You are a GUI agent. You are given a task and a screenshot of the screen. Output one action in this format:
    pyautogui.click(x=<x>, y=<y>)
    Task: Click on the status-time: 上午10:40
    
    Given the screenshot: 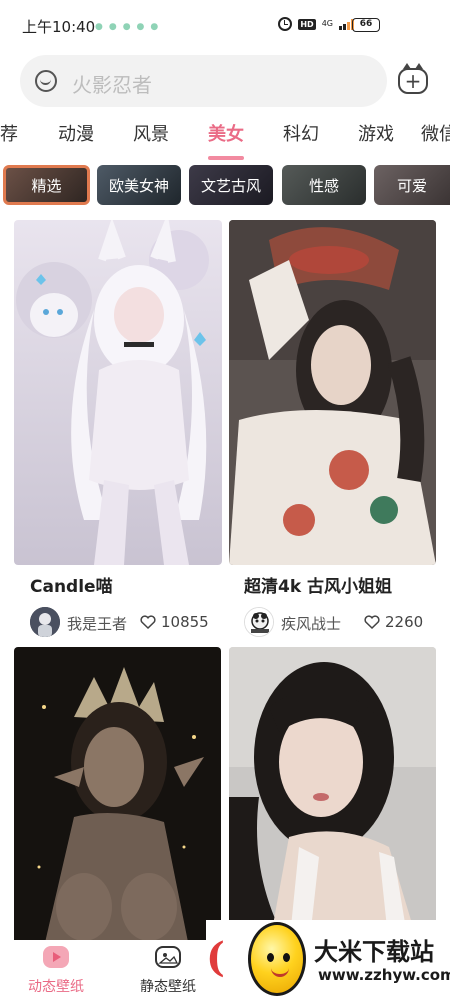 What is the action you would take?
    pyautogui.click(x=59, y=27)
    